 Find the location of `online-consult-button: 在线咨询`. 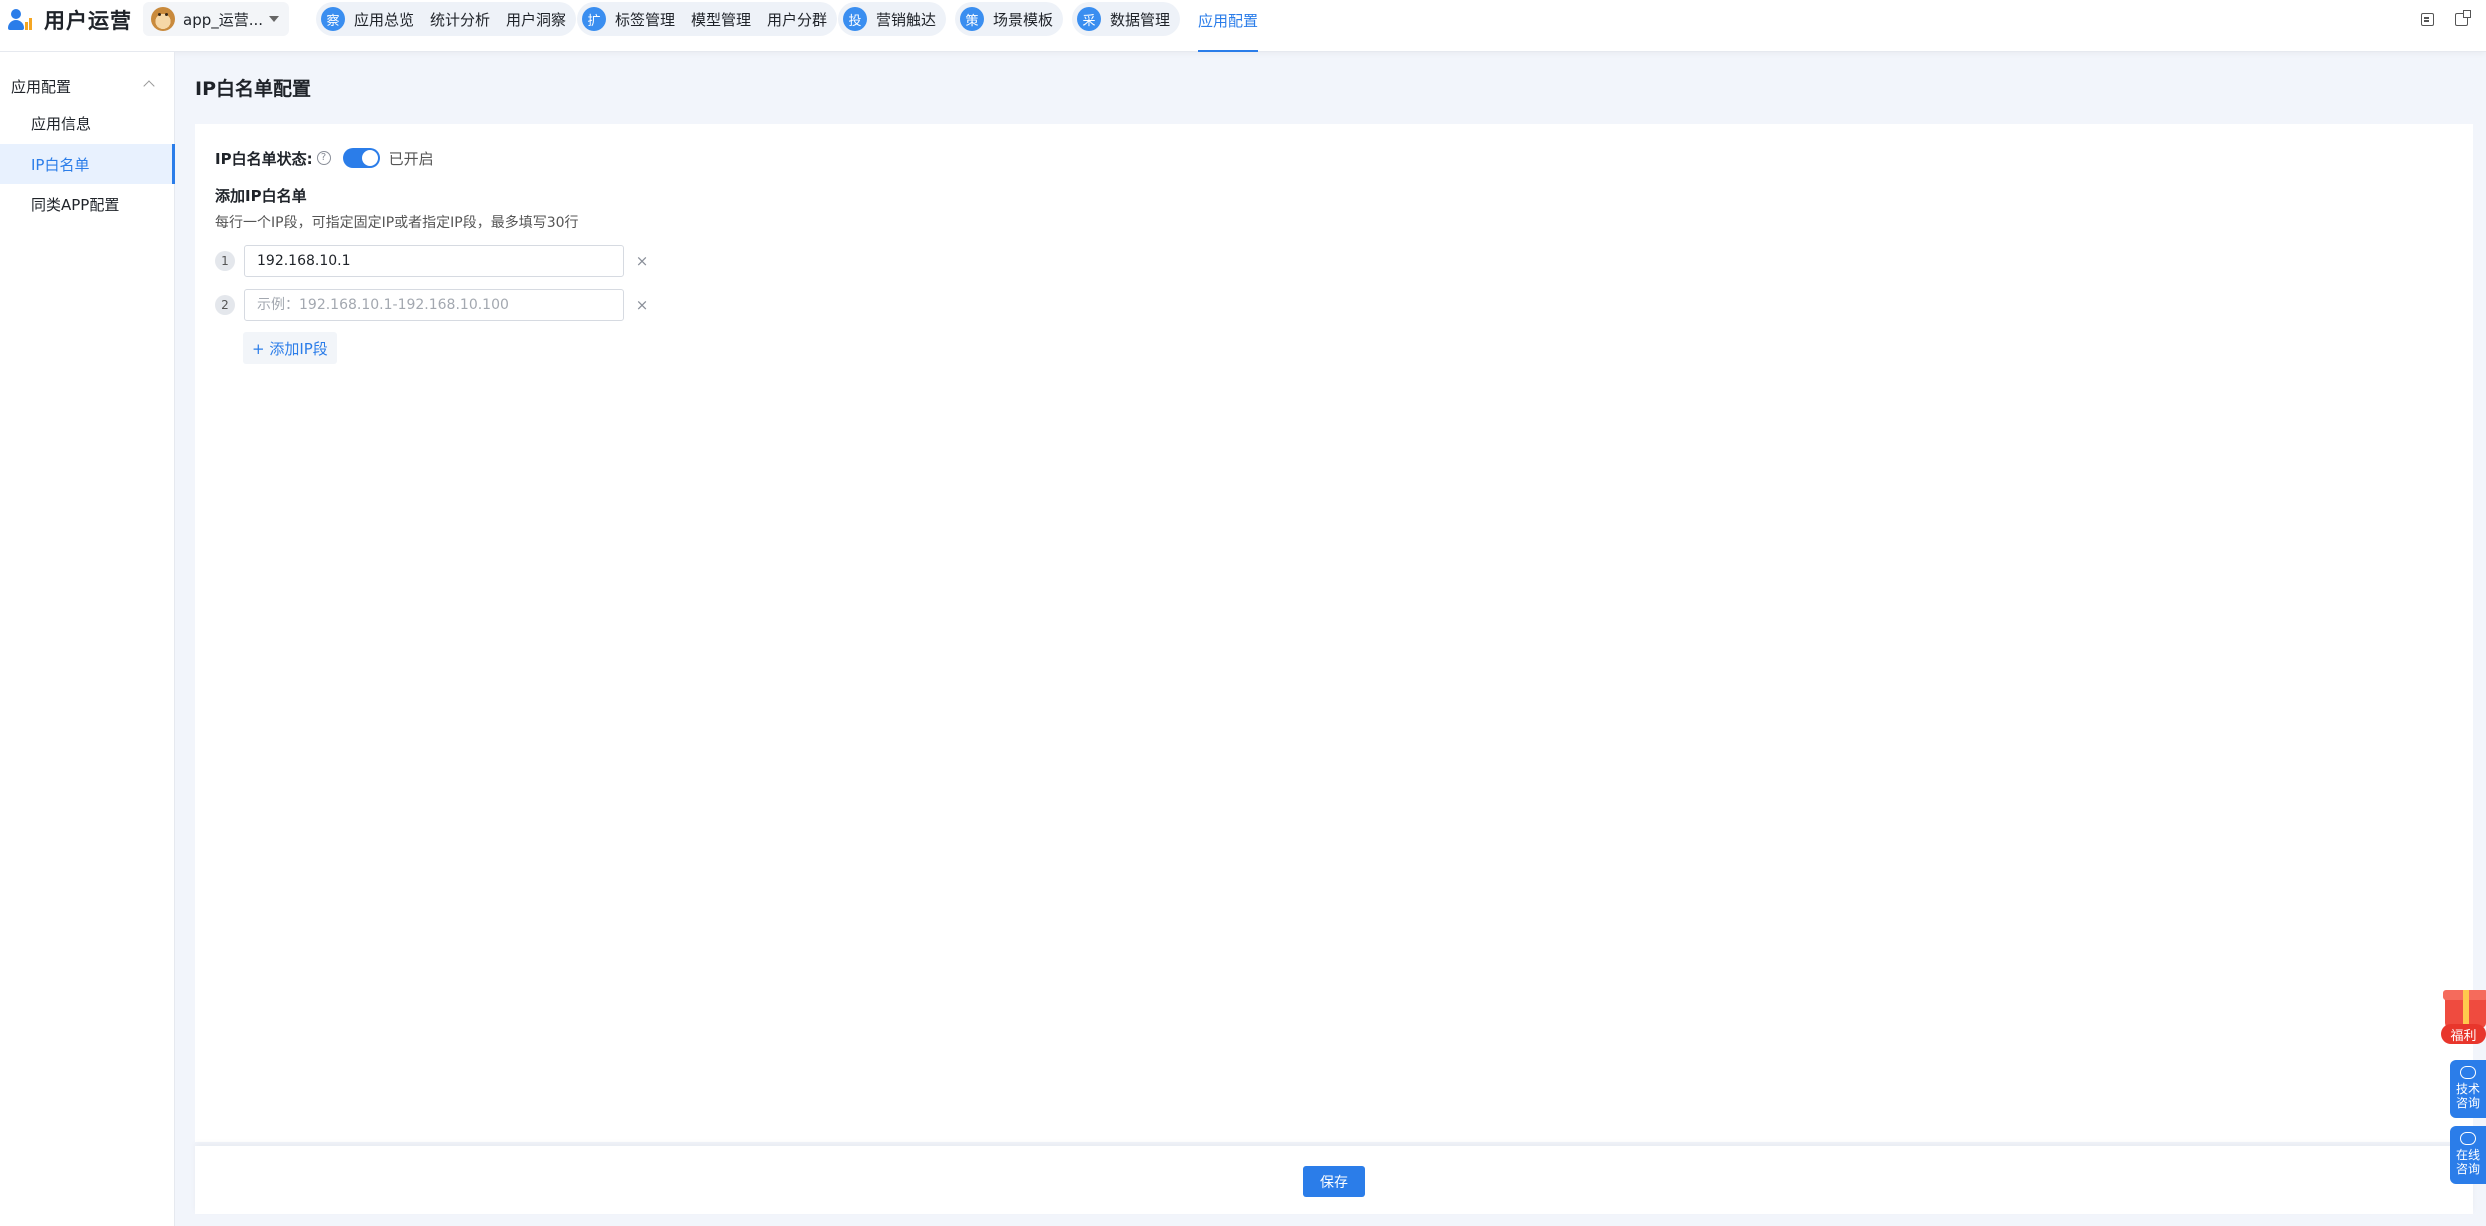

online-consult-button: 在线咨询 is located at coordinates (2468, 1155).